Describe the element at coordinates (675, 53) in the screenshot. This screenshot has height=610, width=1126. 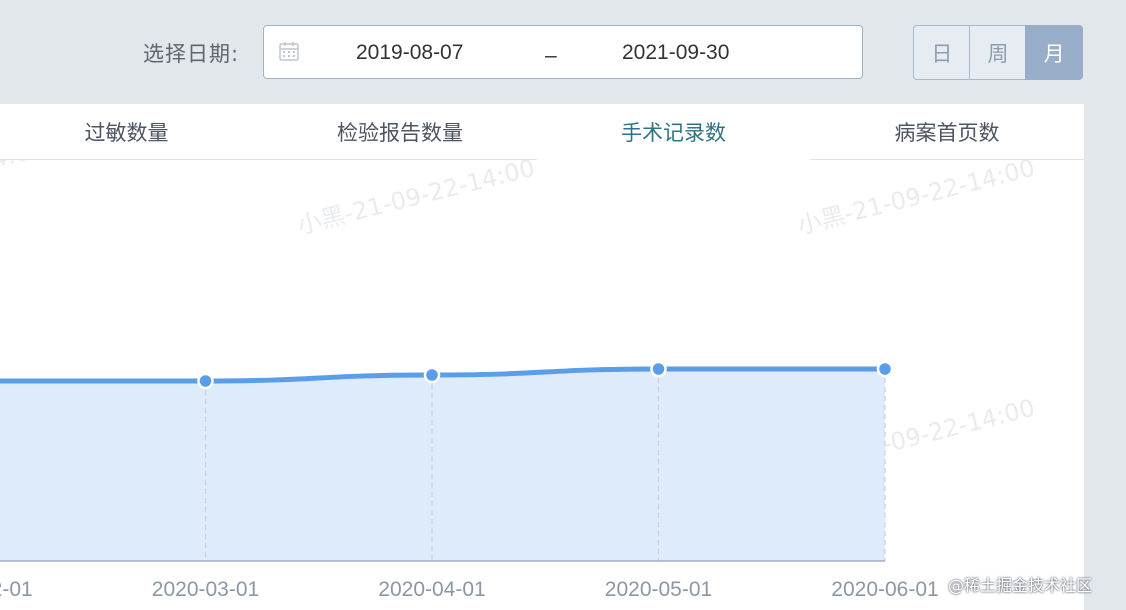
I see `end-date-input: 2021-09-30` at that location.